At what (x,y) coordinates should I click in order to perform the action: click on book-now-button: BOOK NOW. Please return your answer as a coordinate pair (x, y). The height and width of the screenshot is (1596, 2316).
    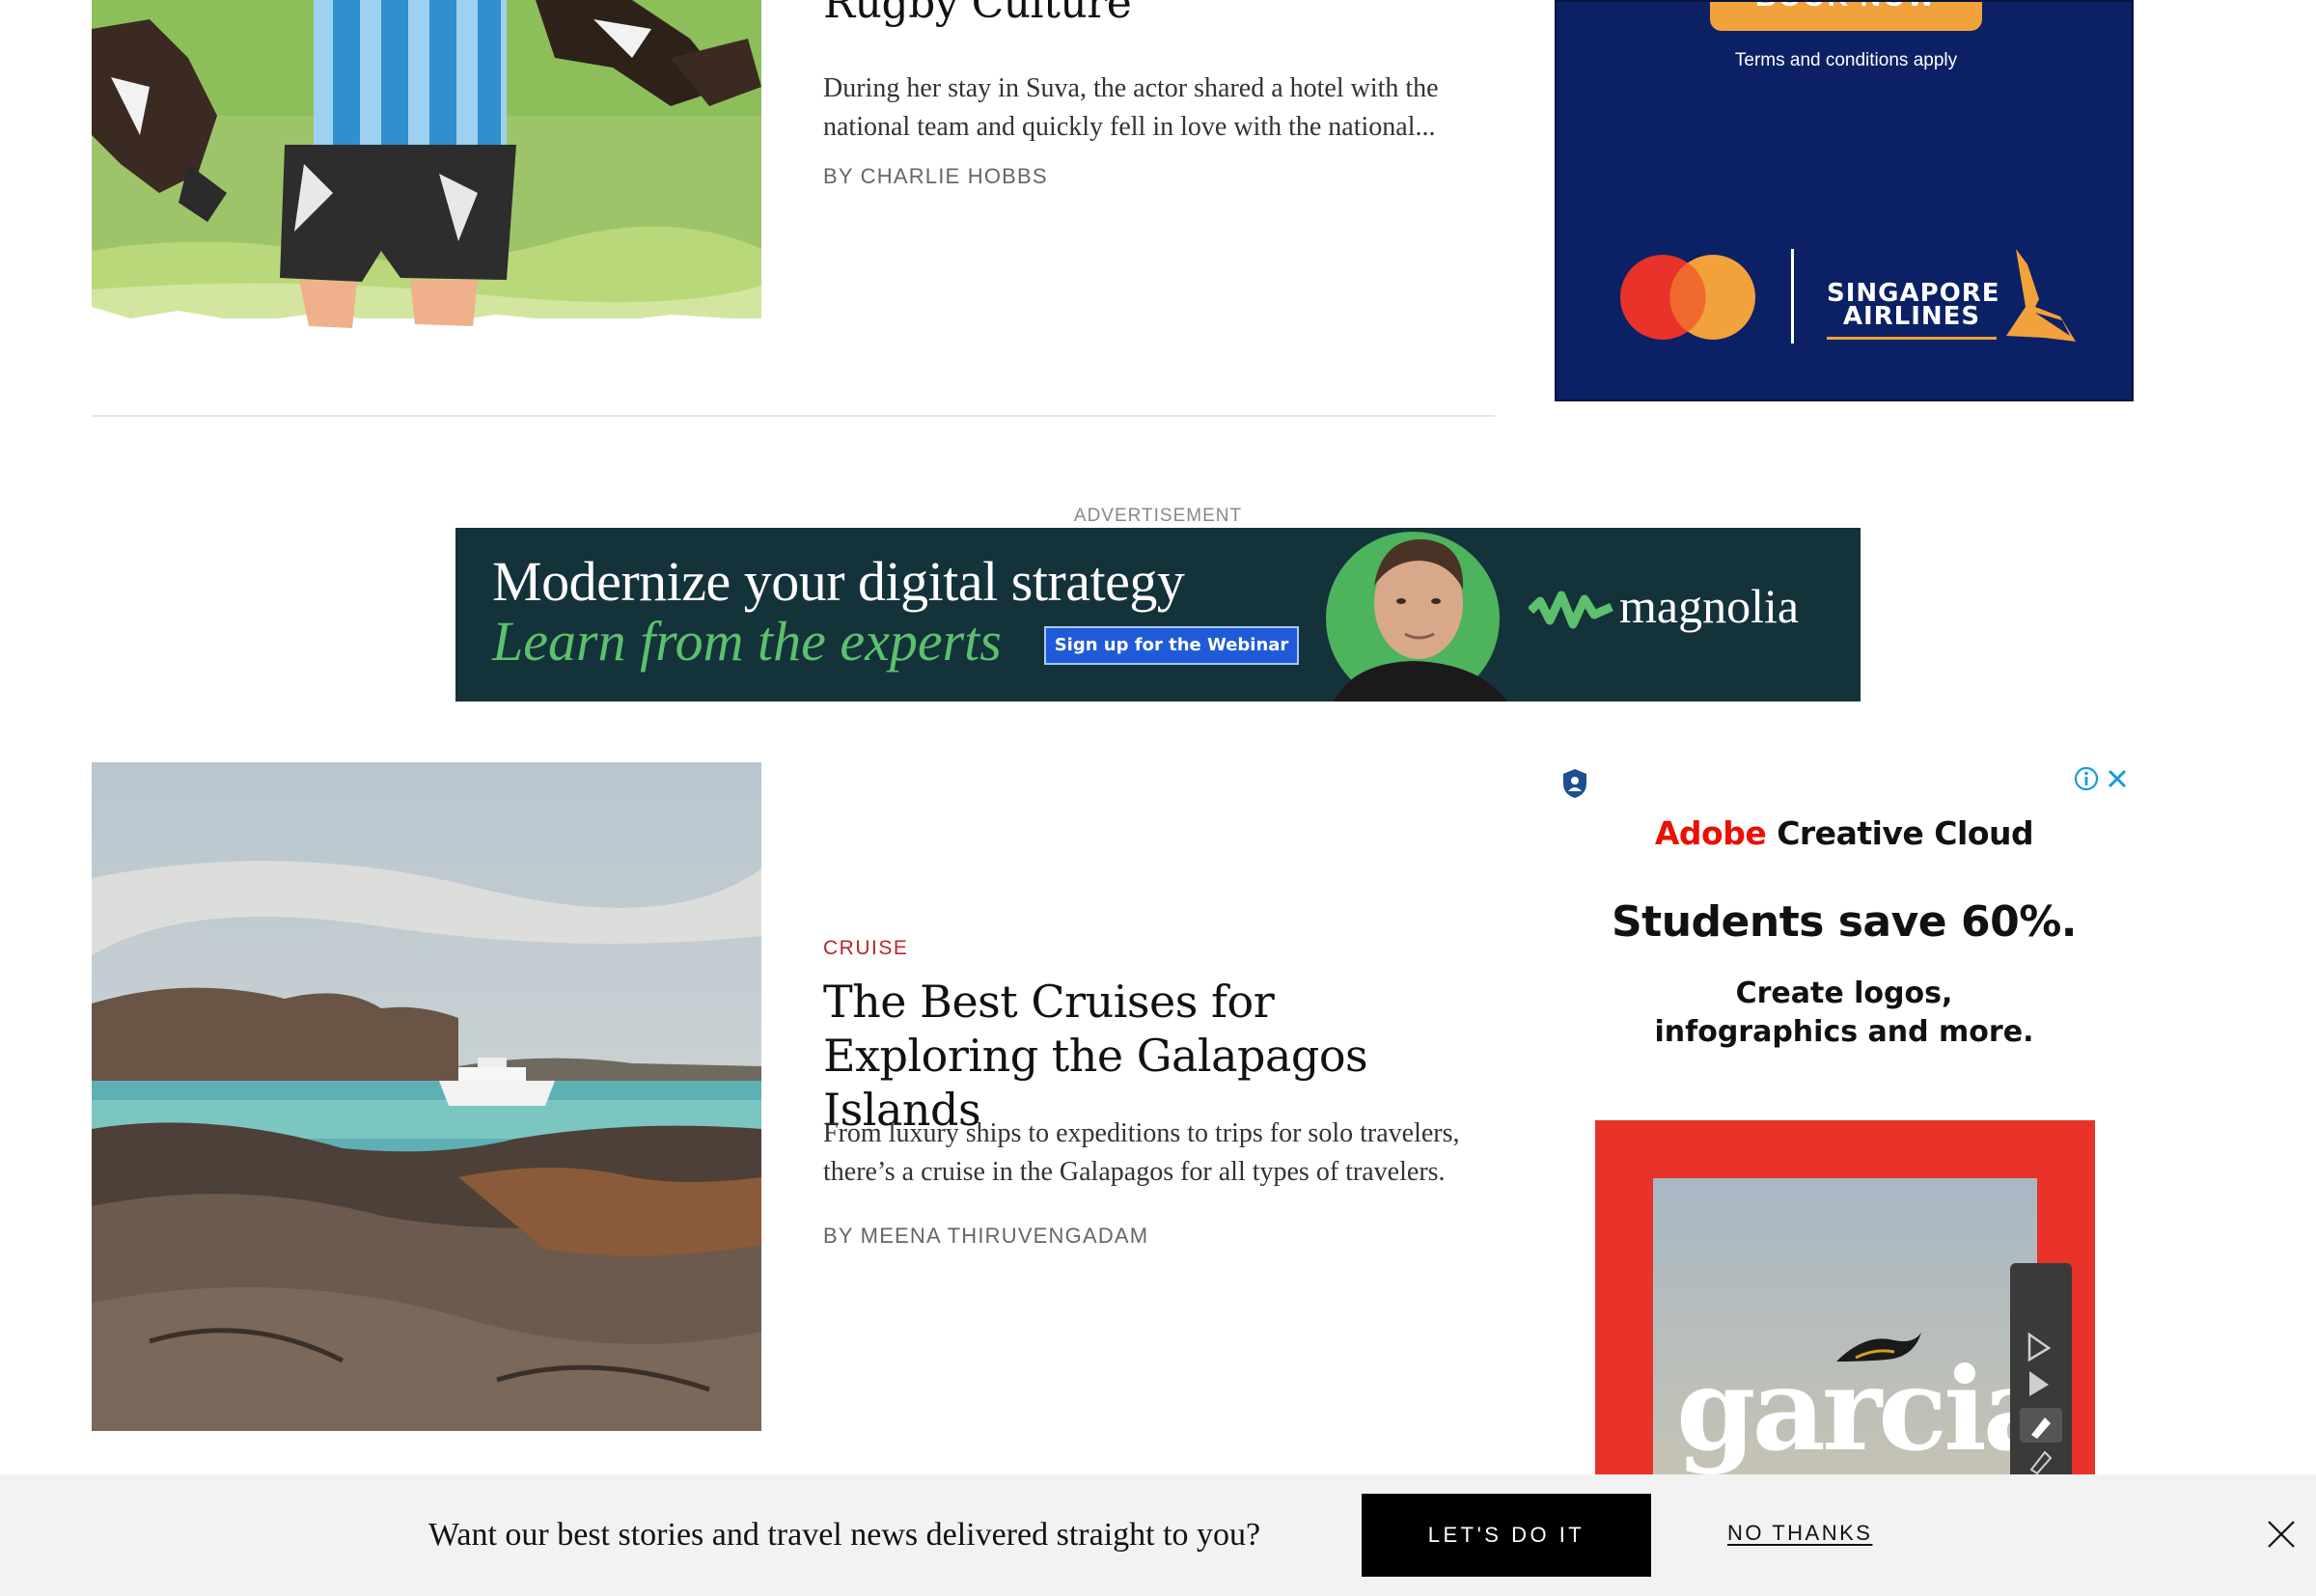
    Looking at the image, I should click on (1846, 16).